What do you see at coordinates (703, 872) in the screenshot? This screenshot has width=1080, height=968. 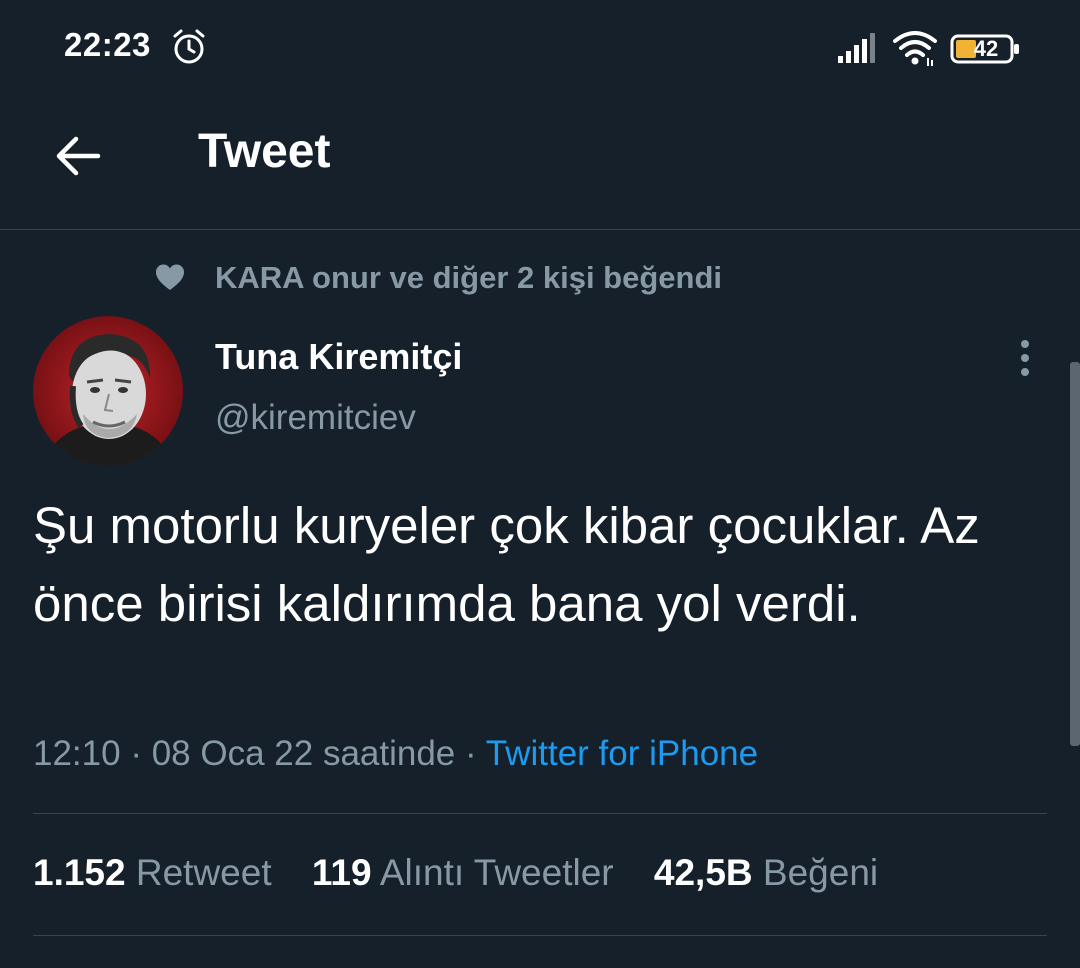 I see `likes-count: 42,5B` at bounding box center [703, 872].